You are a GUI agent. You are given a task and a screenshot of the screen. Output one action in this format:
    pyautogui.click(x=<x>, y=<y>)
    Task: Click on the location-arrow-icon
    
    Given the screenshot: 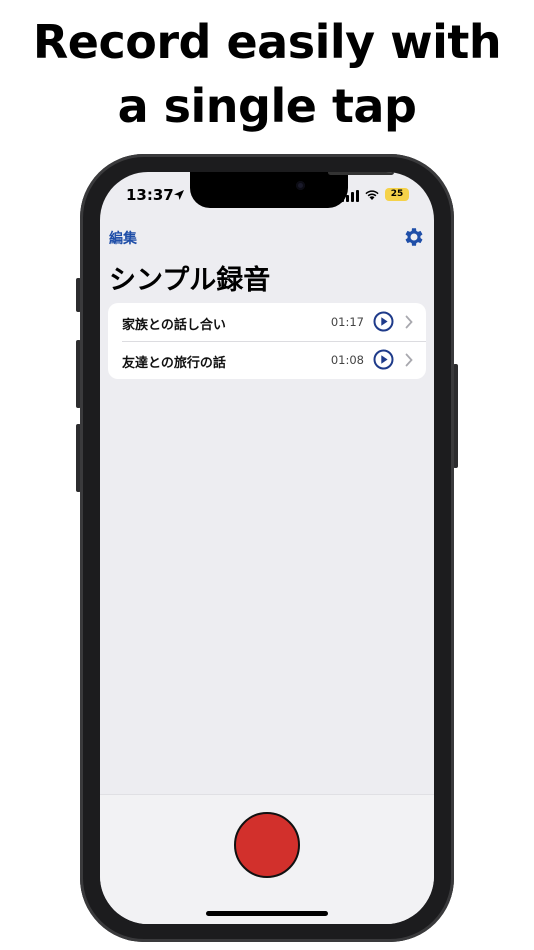 What is the action you would take?
    pyautogui.click(x=179, y=195)
    